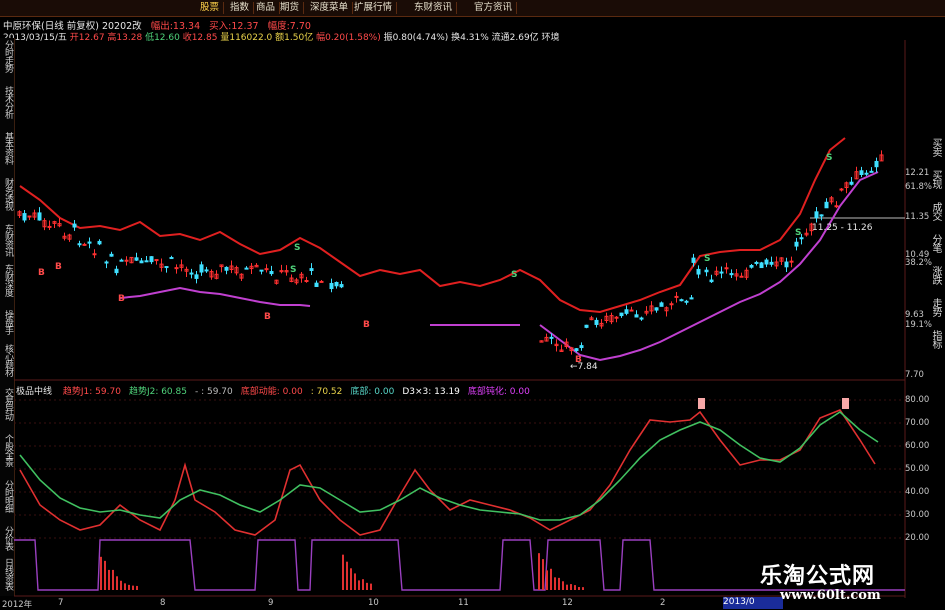 This screenshot has height=610, width=945. Describe the element at coordinates (914, 315) in the screenshot. I see `price-tick: 9.63` at that location.